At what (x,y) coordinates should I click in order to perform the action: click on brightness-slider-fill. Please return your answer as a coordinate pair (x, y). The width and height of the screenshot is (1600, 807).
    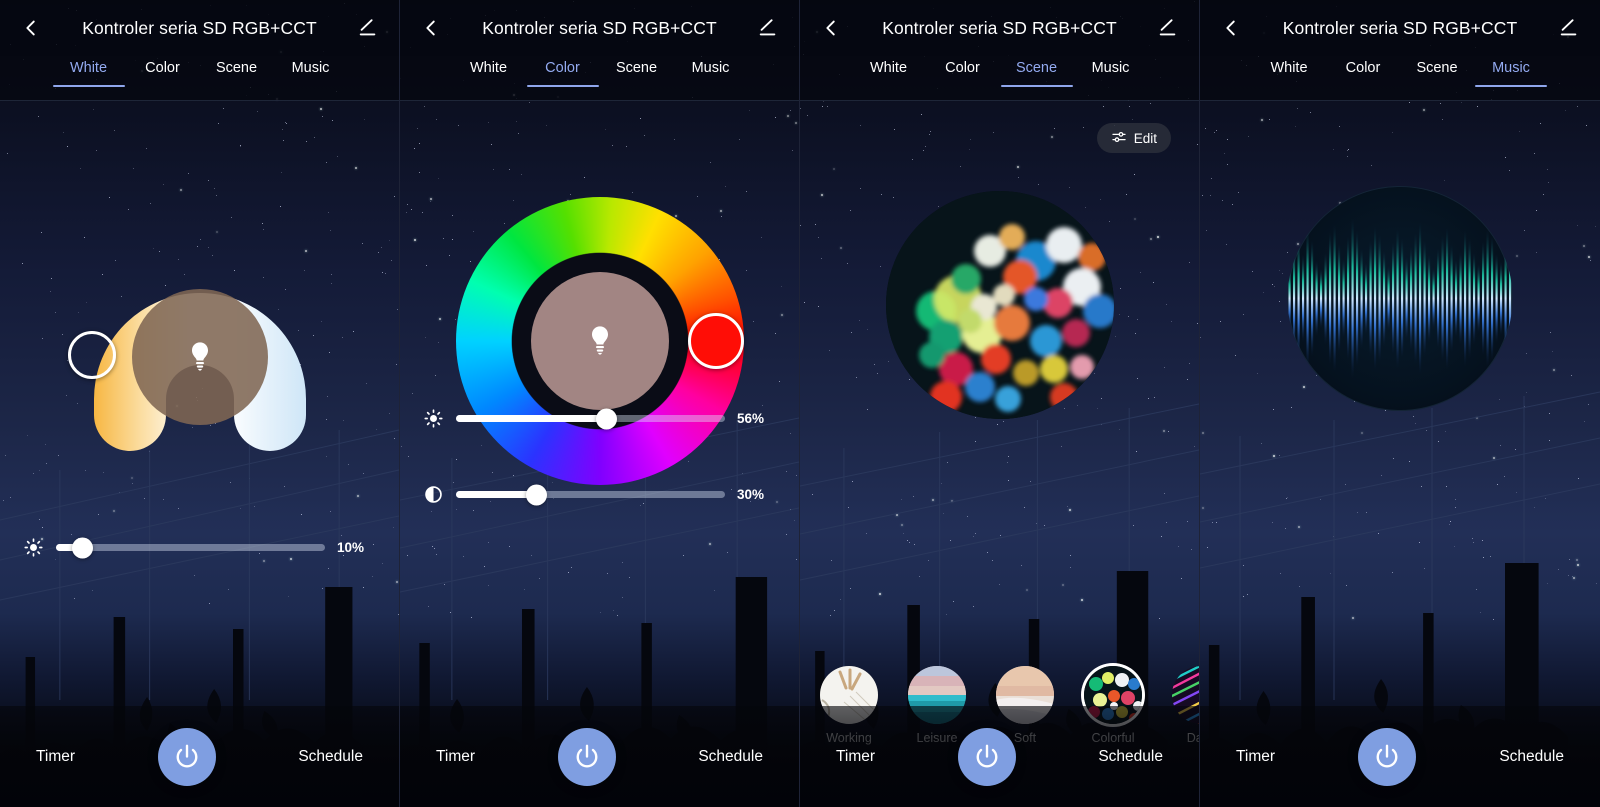
    Looking at the image, I should click on (531, 418).